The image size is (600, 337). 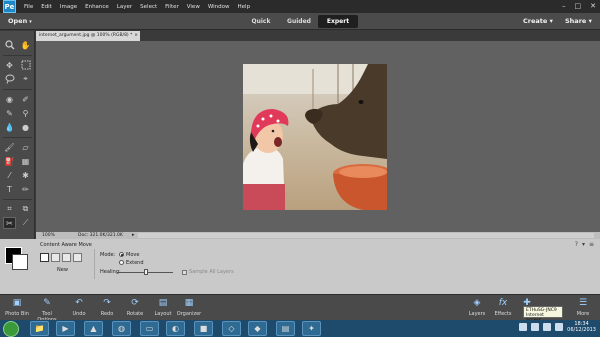 I want to click on mode-extend-radio, so click(x=121, y=262).